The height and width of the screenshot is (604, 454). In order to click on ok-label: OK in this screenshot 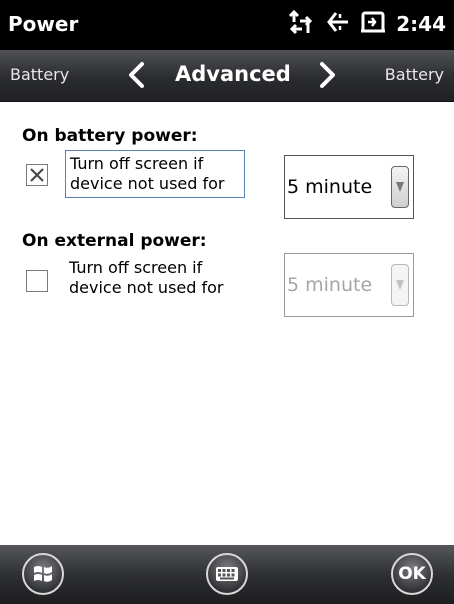, I will do `click(412, 574)`.